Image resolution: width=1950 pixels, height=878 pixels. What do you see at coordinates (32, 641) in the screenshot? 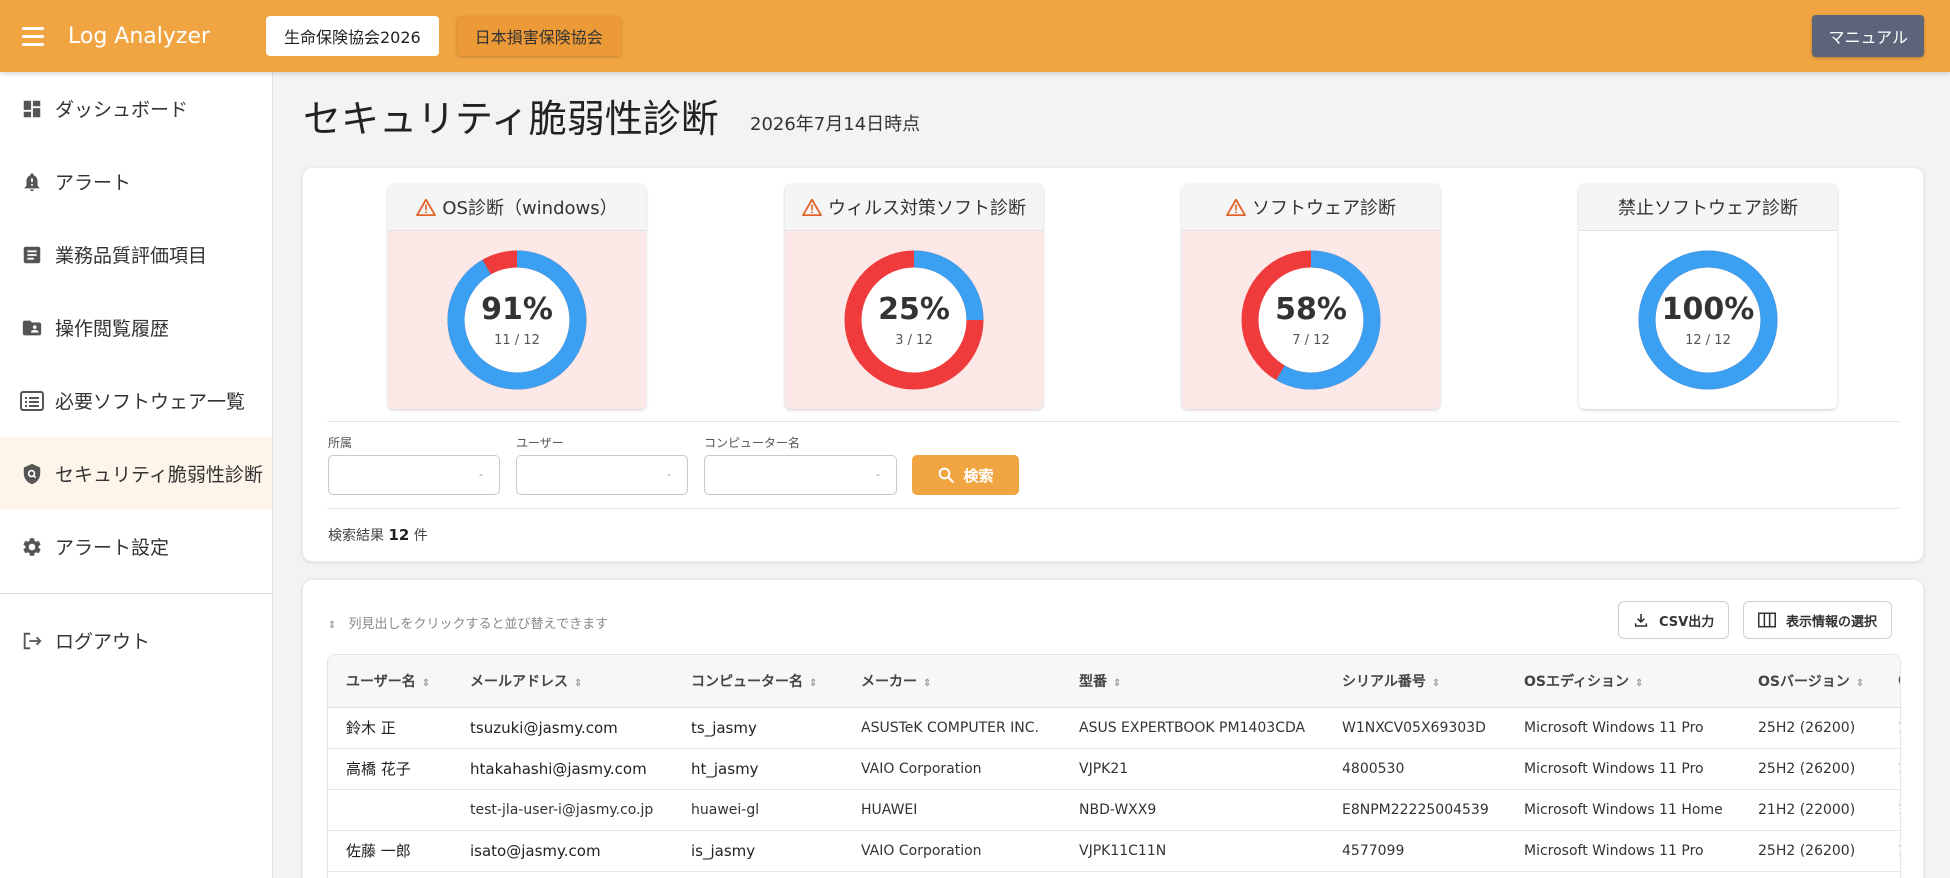
I see `logout-icon` at bounding box center [32, 641].